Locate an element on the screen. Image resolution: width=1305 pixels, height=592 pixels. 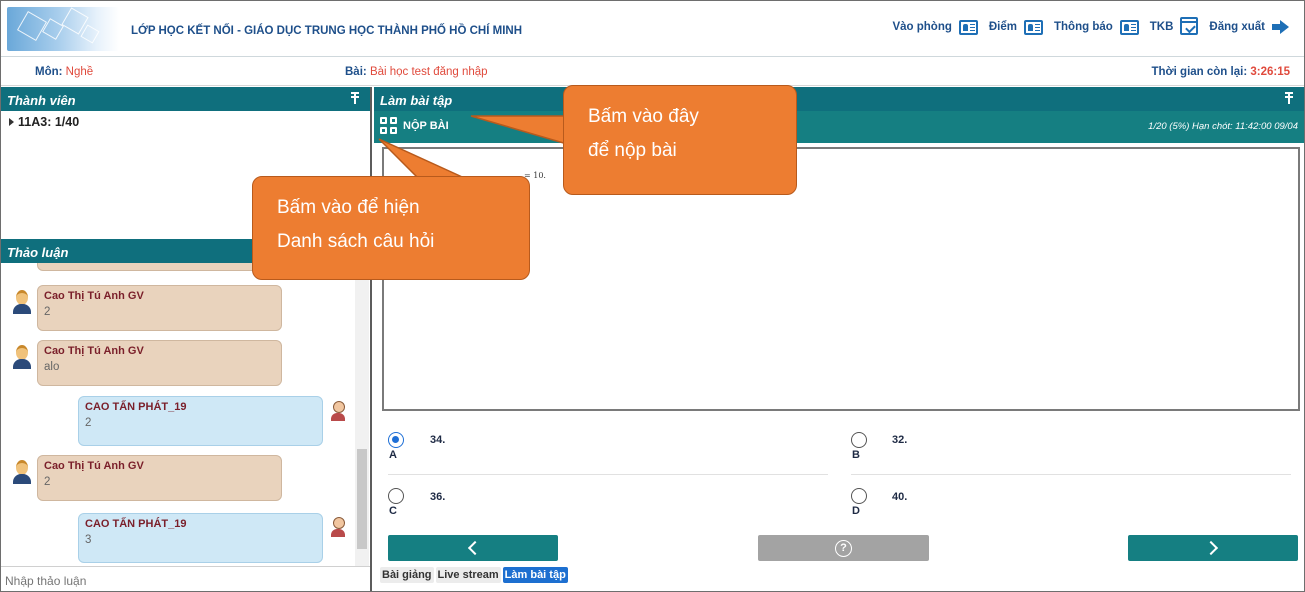
submit-callout: Bấm vào đây để nộp bài is located at coordinates (680, 140).